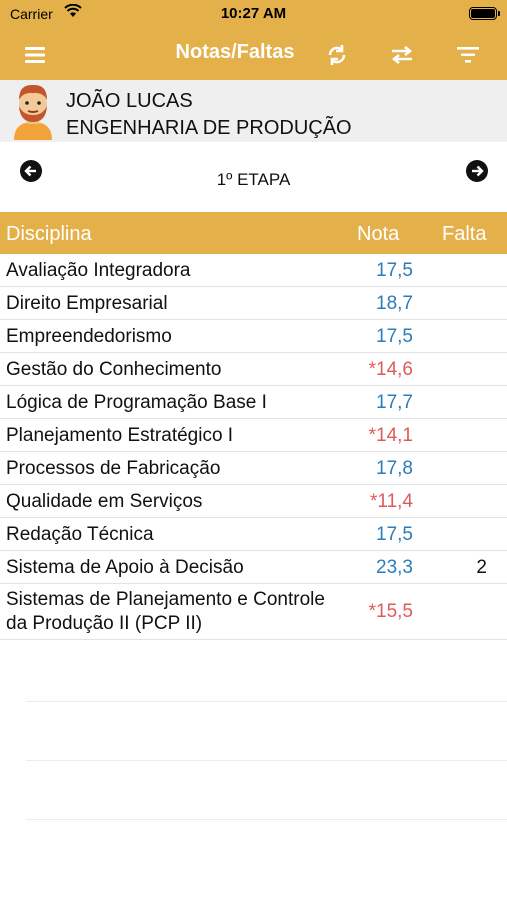  Describe the element at coordinates (390, 369) in the screenshot. I see `grade-value: *14,6` at that location.